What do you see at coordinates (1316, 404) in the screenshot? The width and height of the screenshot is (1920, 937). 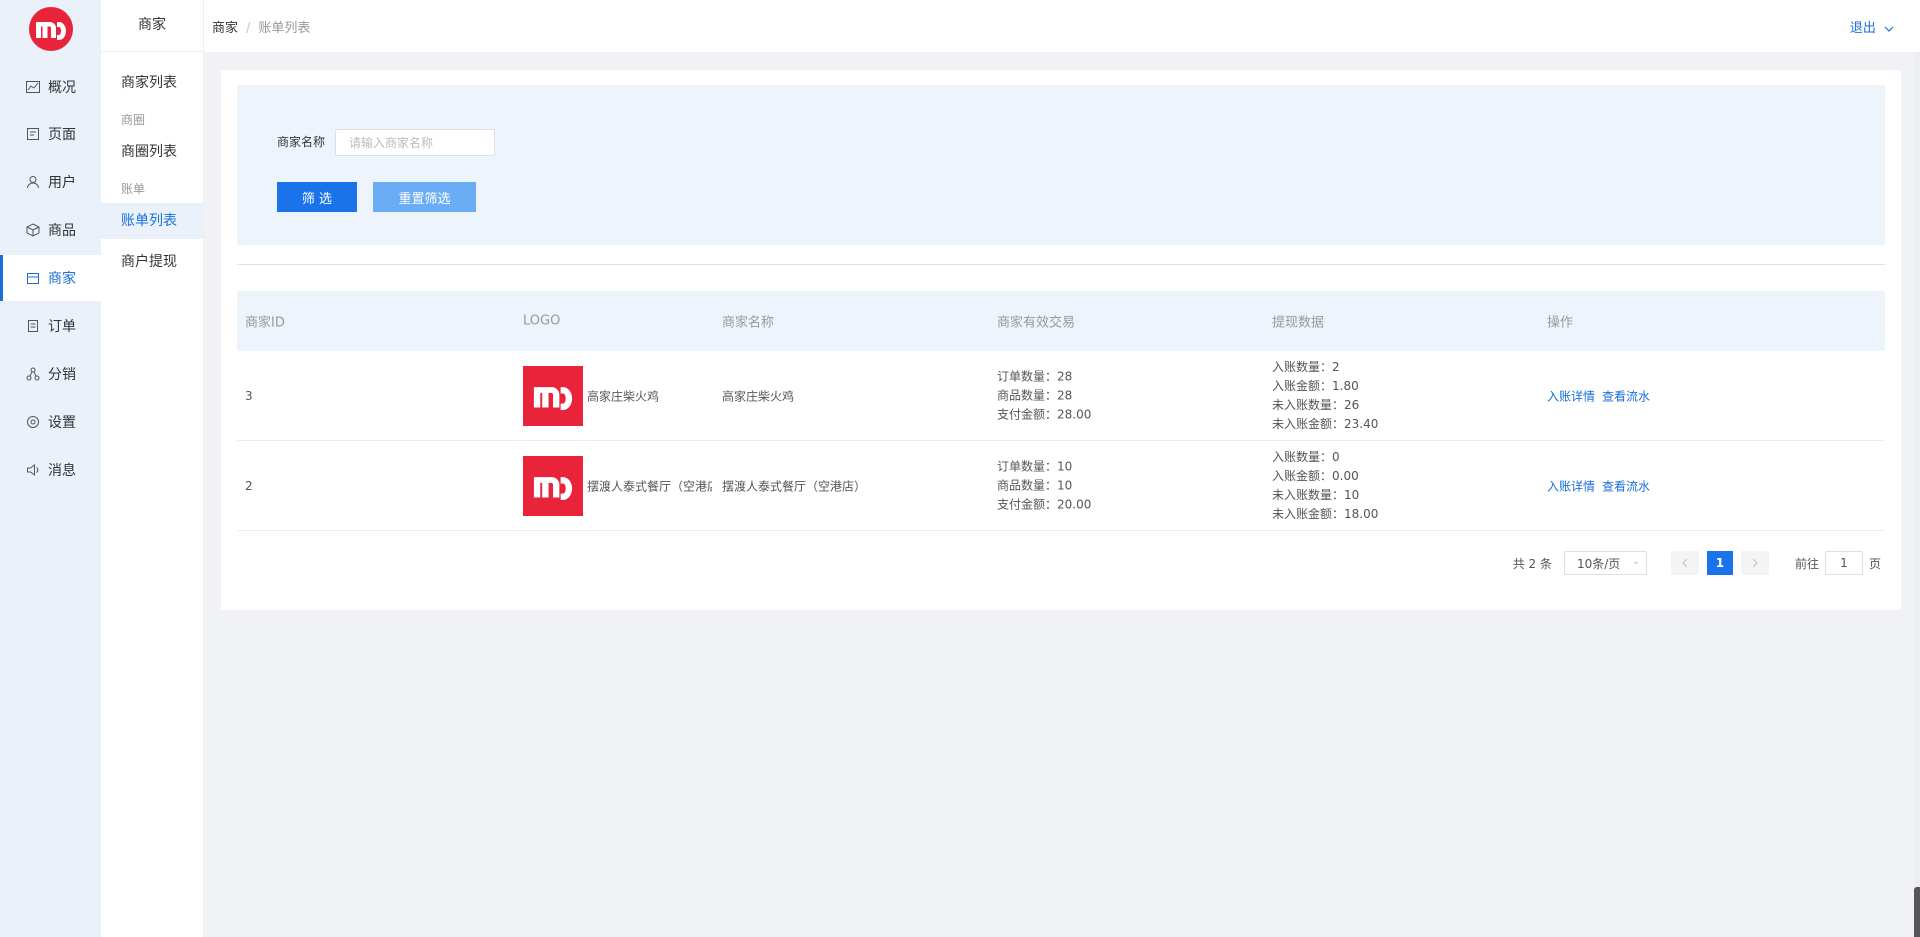 I see `withdraw-pending-count: 未入账数量：26` at bounding box center [1316, 404].